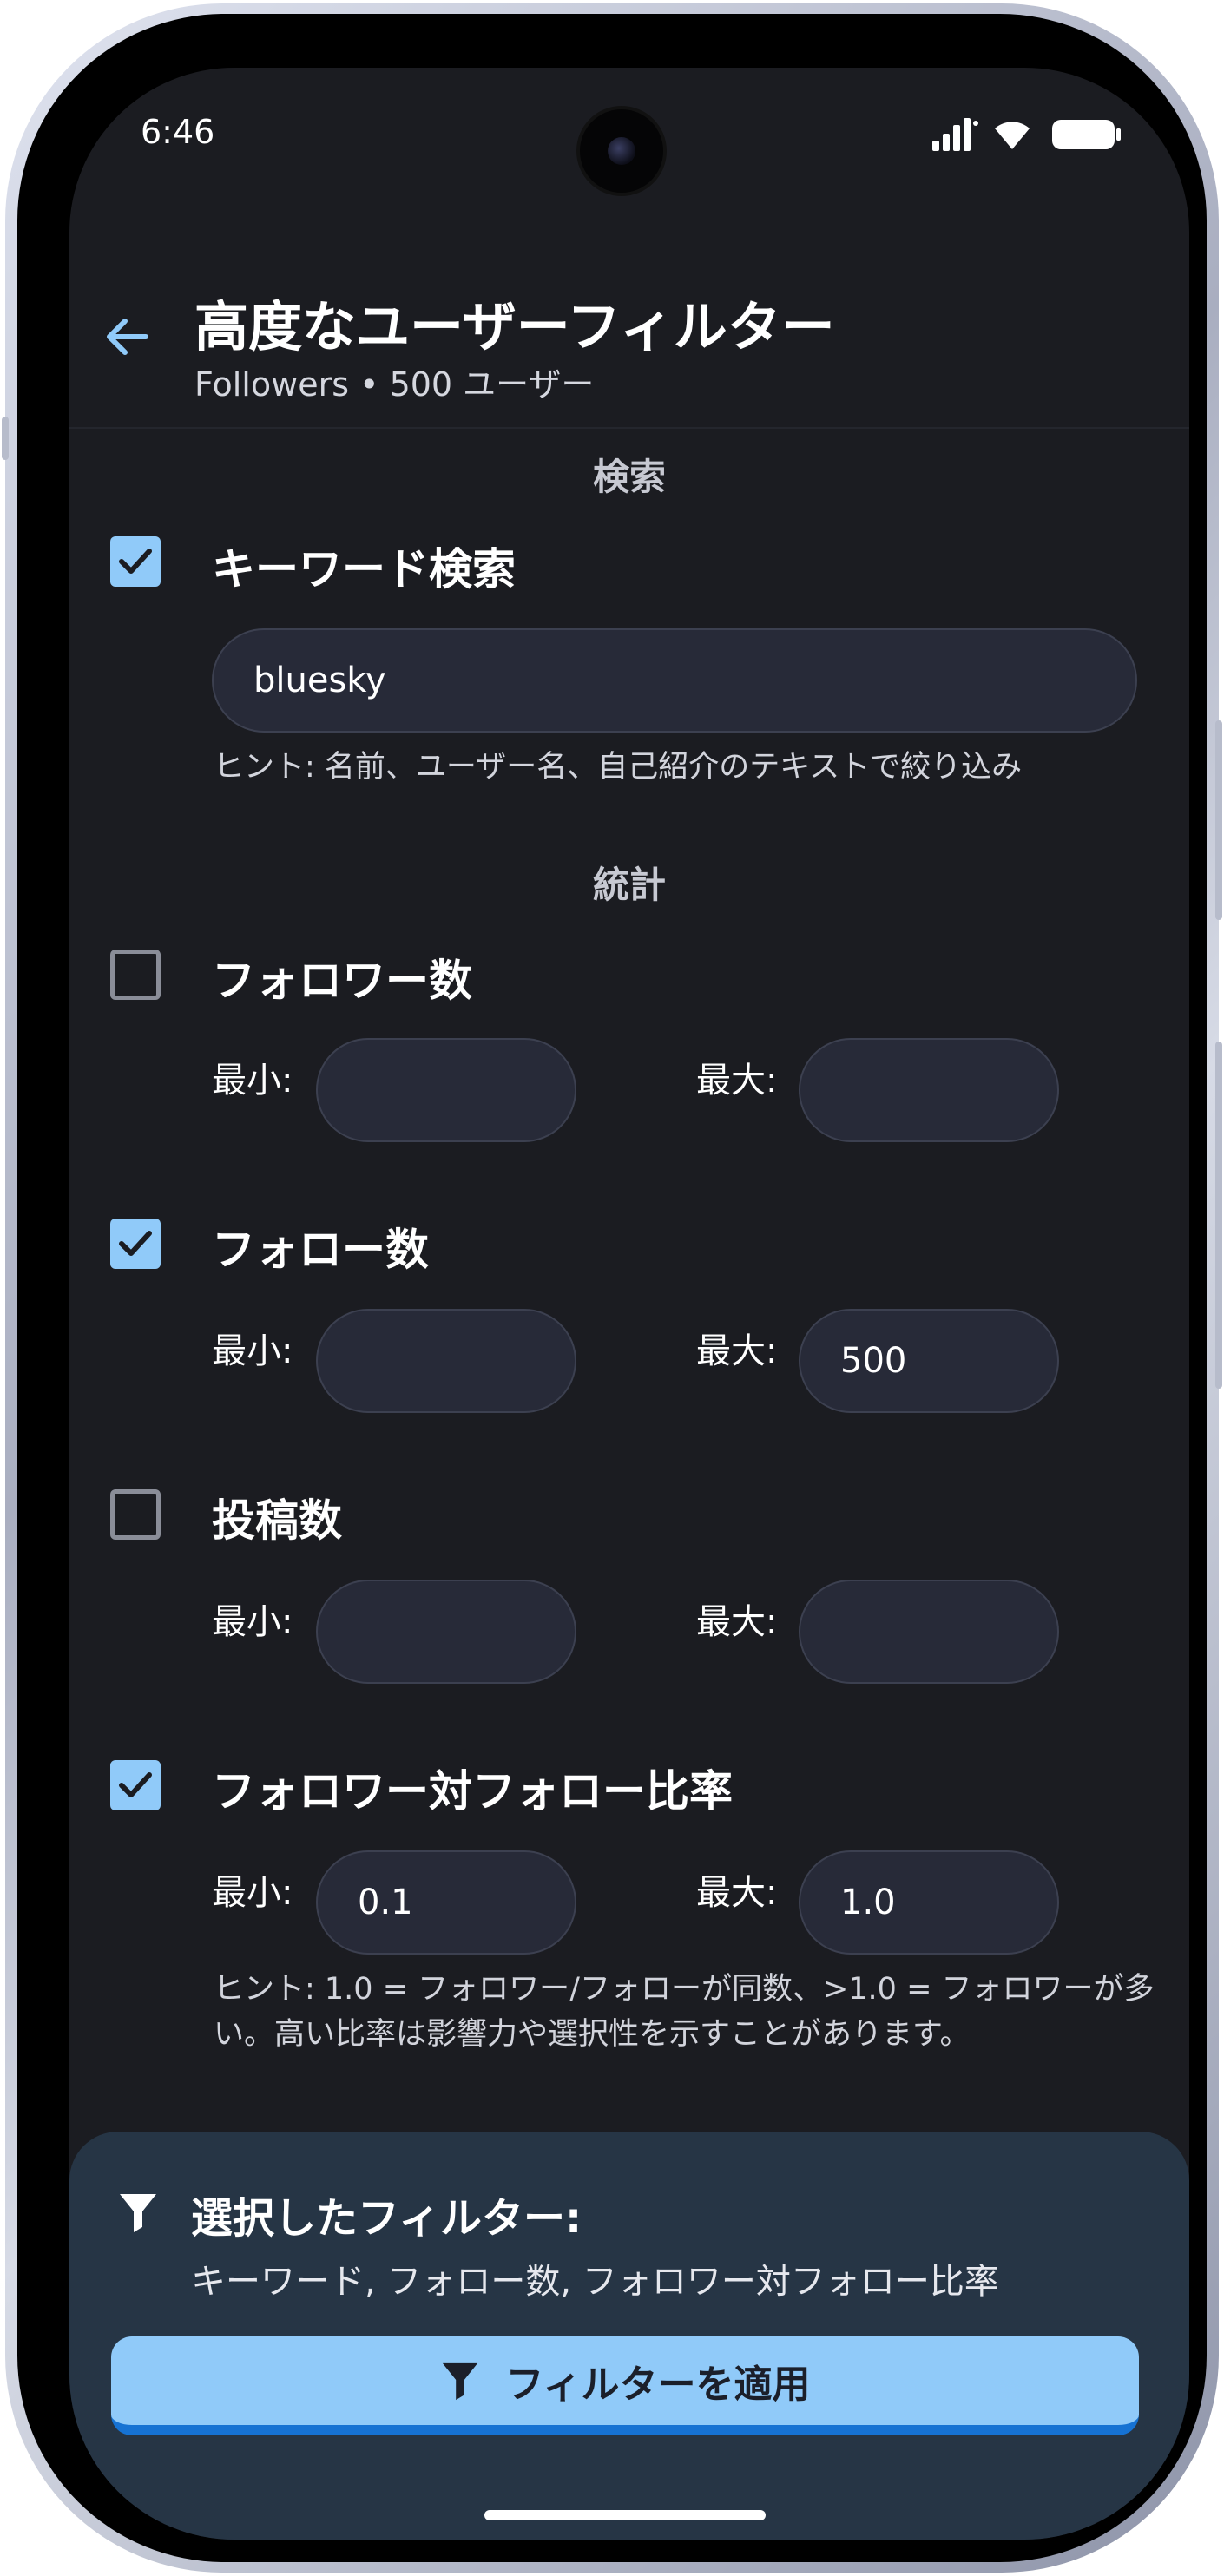 This screenshot has width=1224, height=2576. I want to click on section-header-search: 検索, so click(629, 477).